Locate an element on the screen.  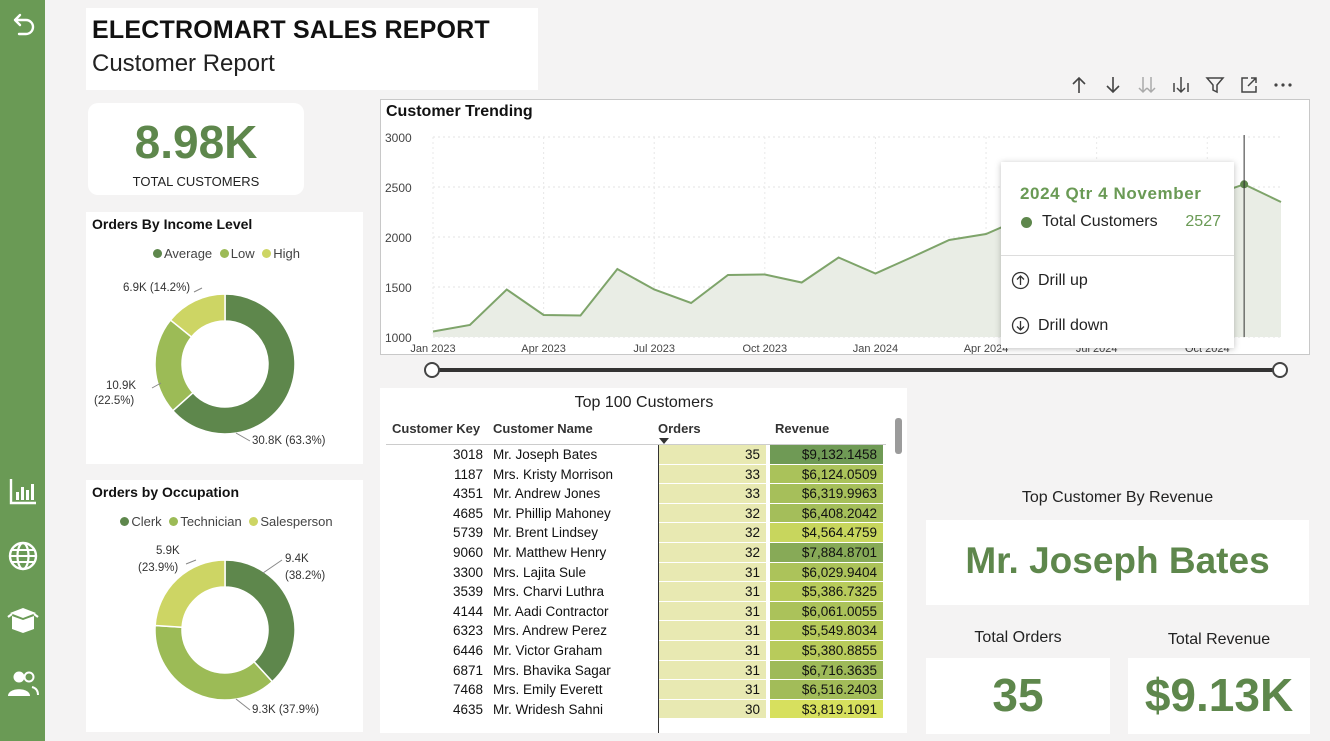
cell-customer-name: Mr. Wridesh Sahni is located at coordinates (548, 709).